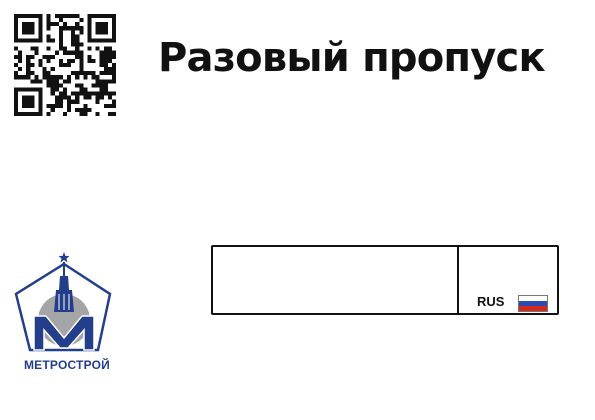 The image size is (595, 420). What do you see at coordinates (508, 280) in the screenshot?
I see `plate-region-area: RUS` at bounding box center [508, 280].